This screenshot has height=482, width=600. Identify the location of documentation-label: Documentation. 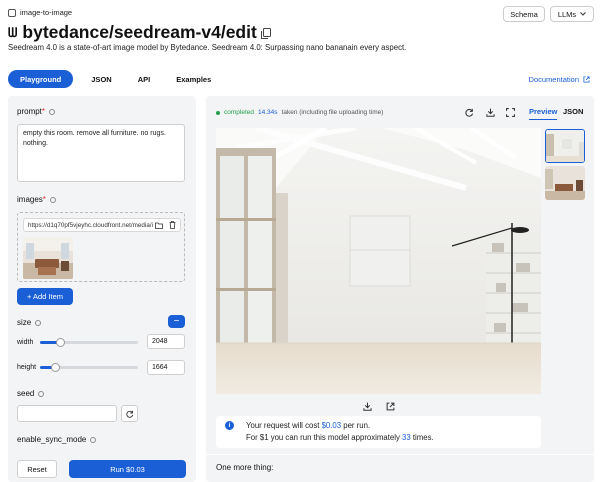
(553, 79).